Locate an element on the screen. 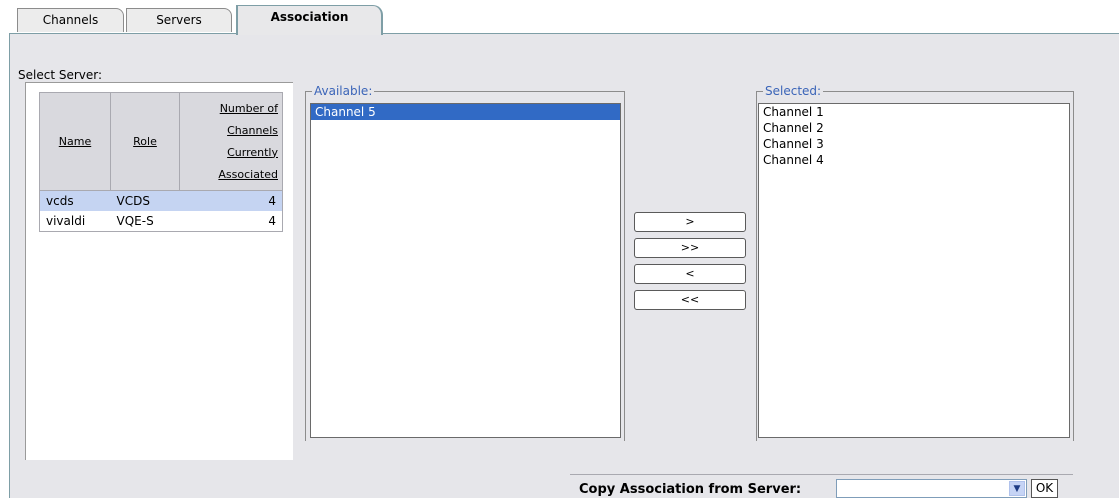  ok-button: OK is located at coordinates (1044, 488).